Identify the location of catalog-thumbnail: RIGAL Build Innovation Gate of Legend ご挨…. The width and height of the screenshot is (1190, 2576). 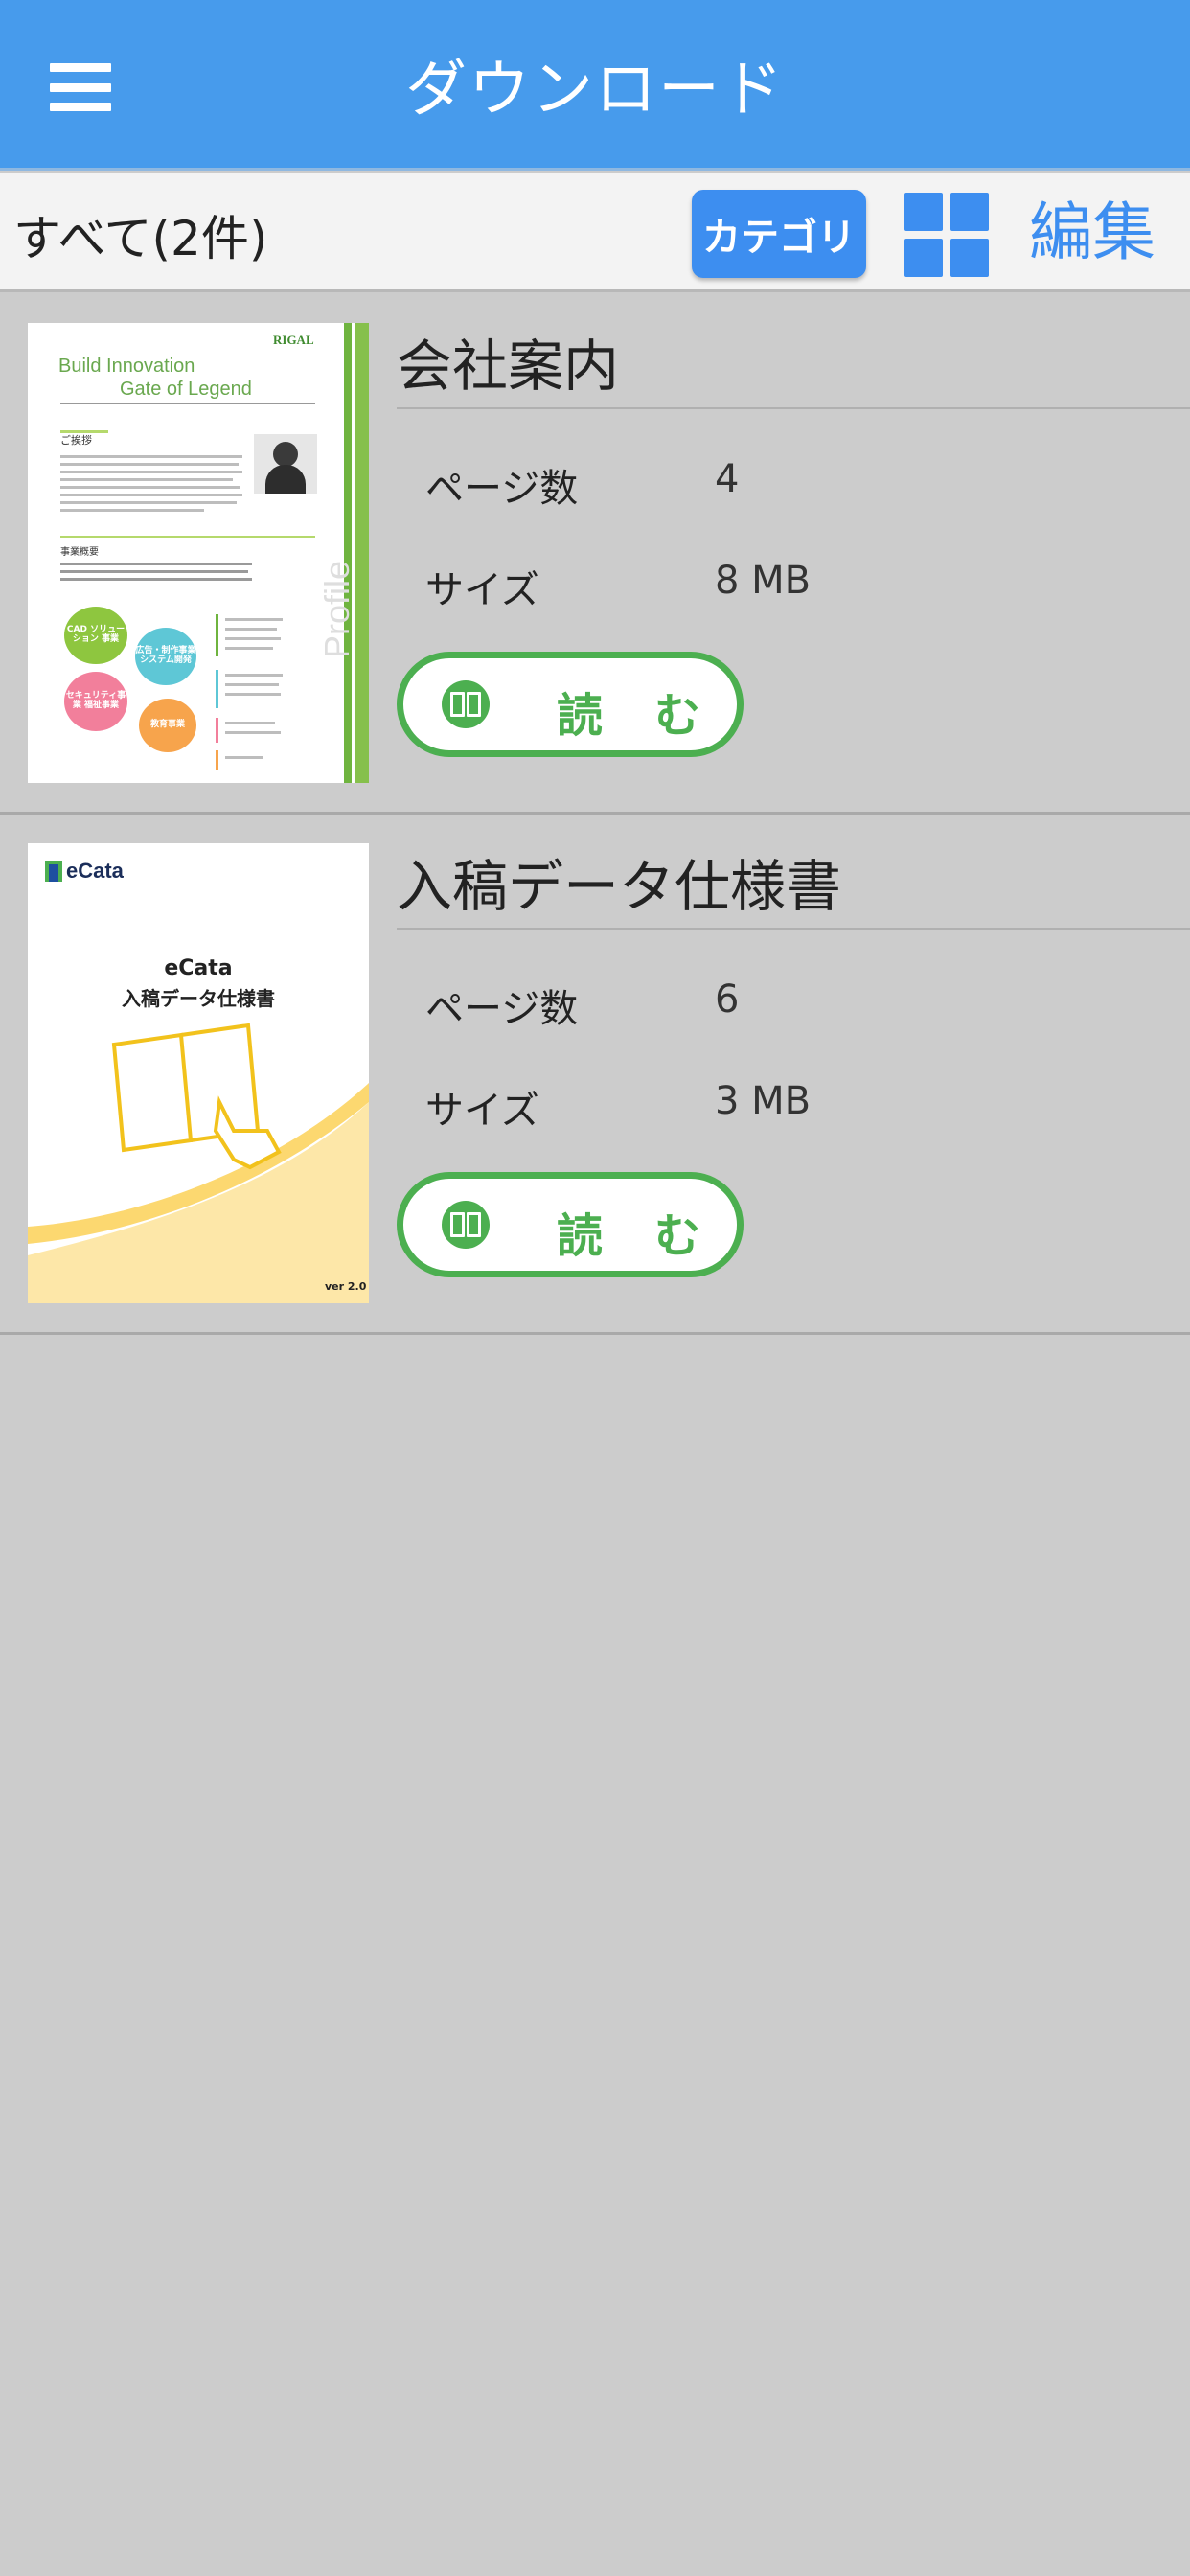
(199, 553).